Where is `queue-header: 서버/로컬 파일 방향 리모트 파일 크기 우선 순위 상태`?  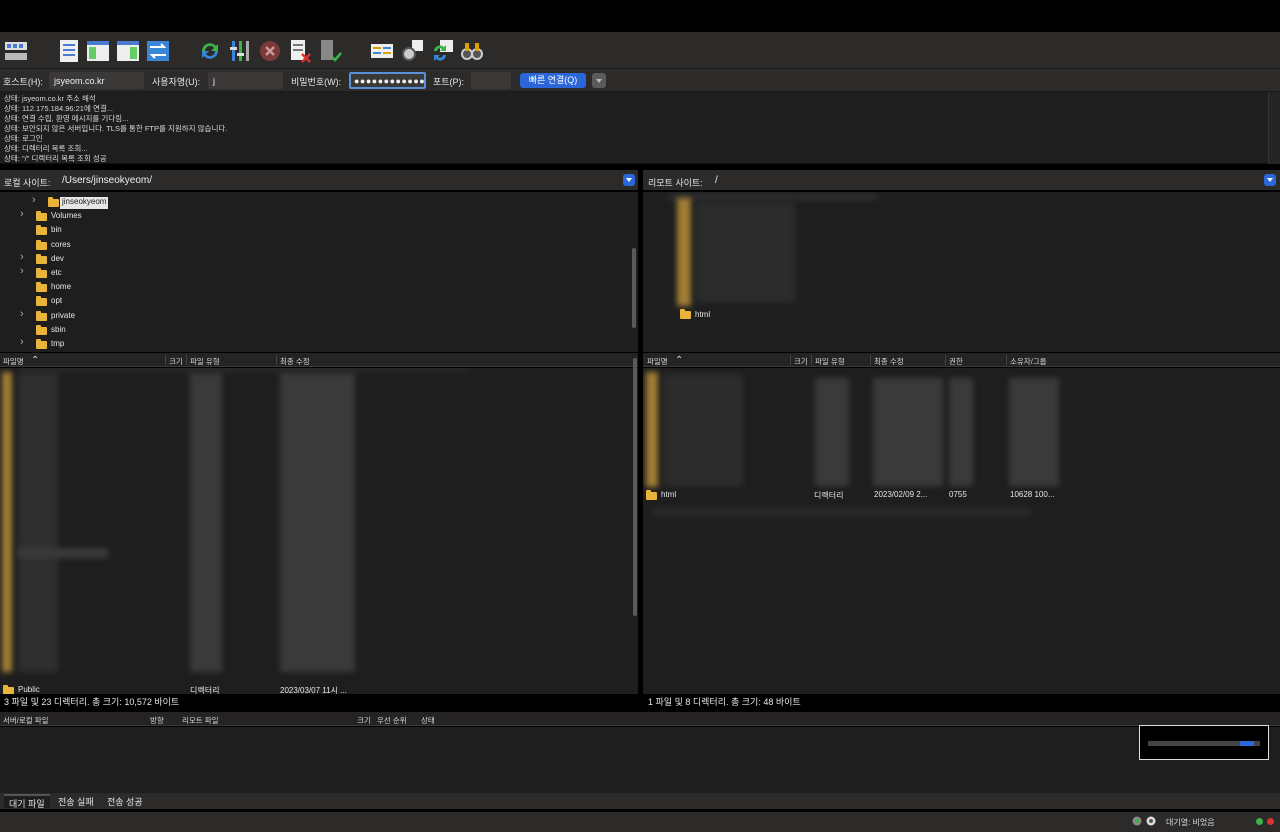
queue-header: 서버/로컬 파일 방향 리모트 파일 크기 우선 순위 상태 is located at coordinates (640, 719).